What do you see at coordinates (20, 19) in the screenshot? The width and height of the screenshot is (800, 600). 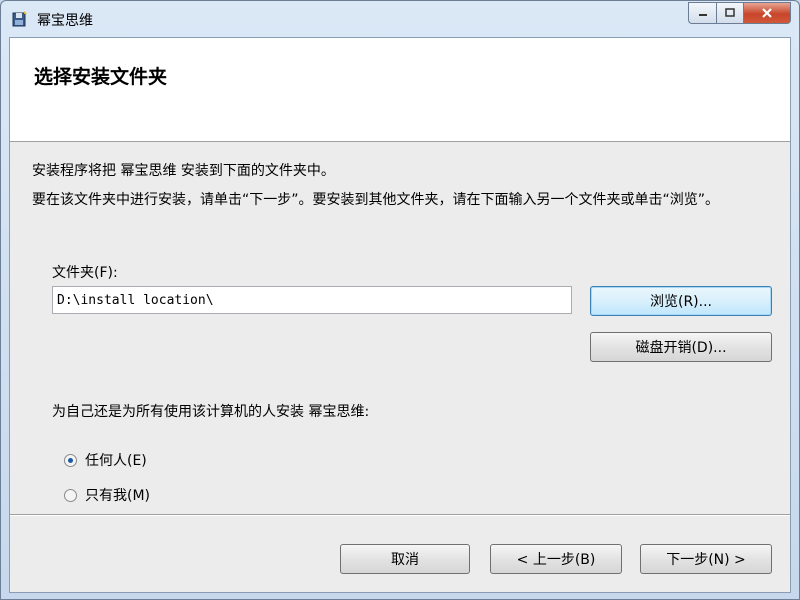 I see `installer-disk-icon` at bounding box center [20, 19].